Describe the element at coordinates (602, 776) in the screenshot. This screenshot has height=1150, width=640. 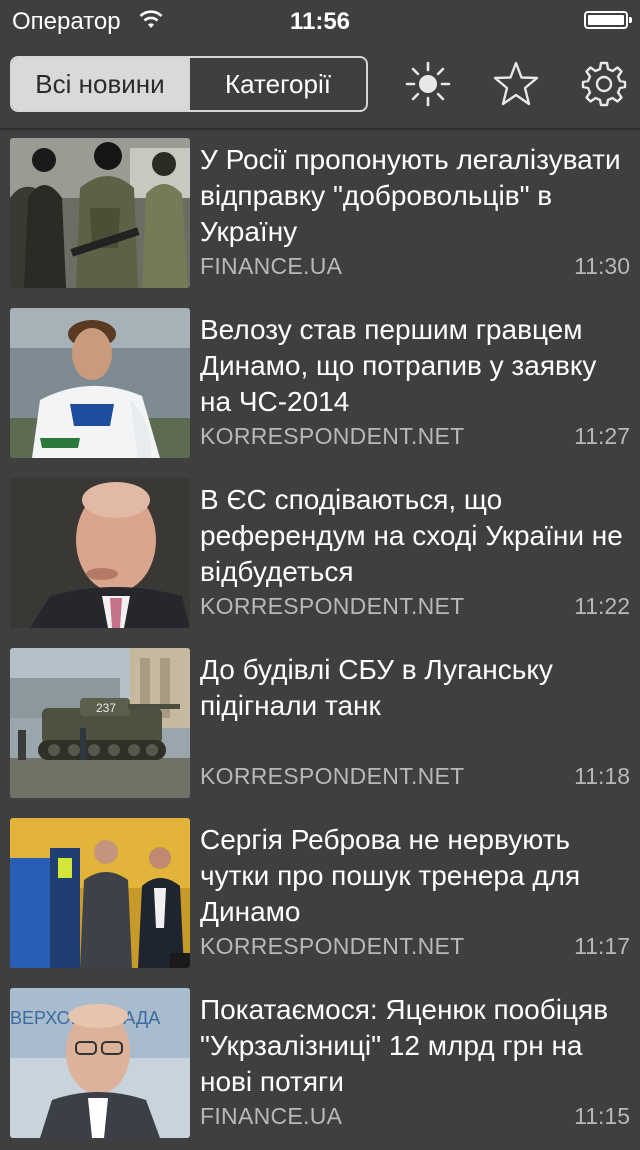
I see `news-time: 11:18` at that location.